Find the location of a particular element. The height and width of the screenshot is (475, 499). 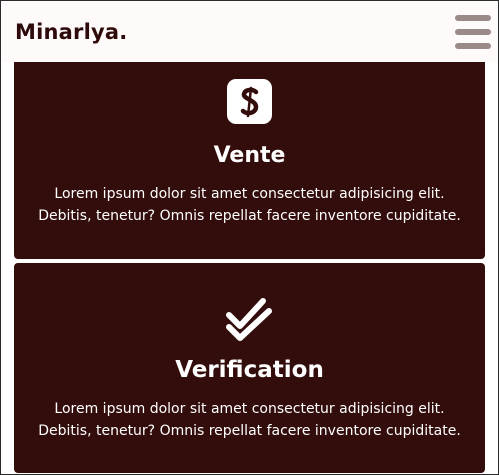

hamburger-menu-icon is located at coordinates (473, 32).